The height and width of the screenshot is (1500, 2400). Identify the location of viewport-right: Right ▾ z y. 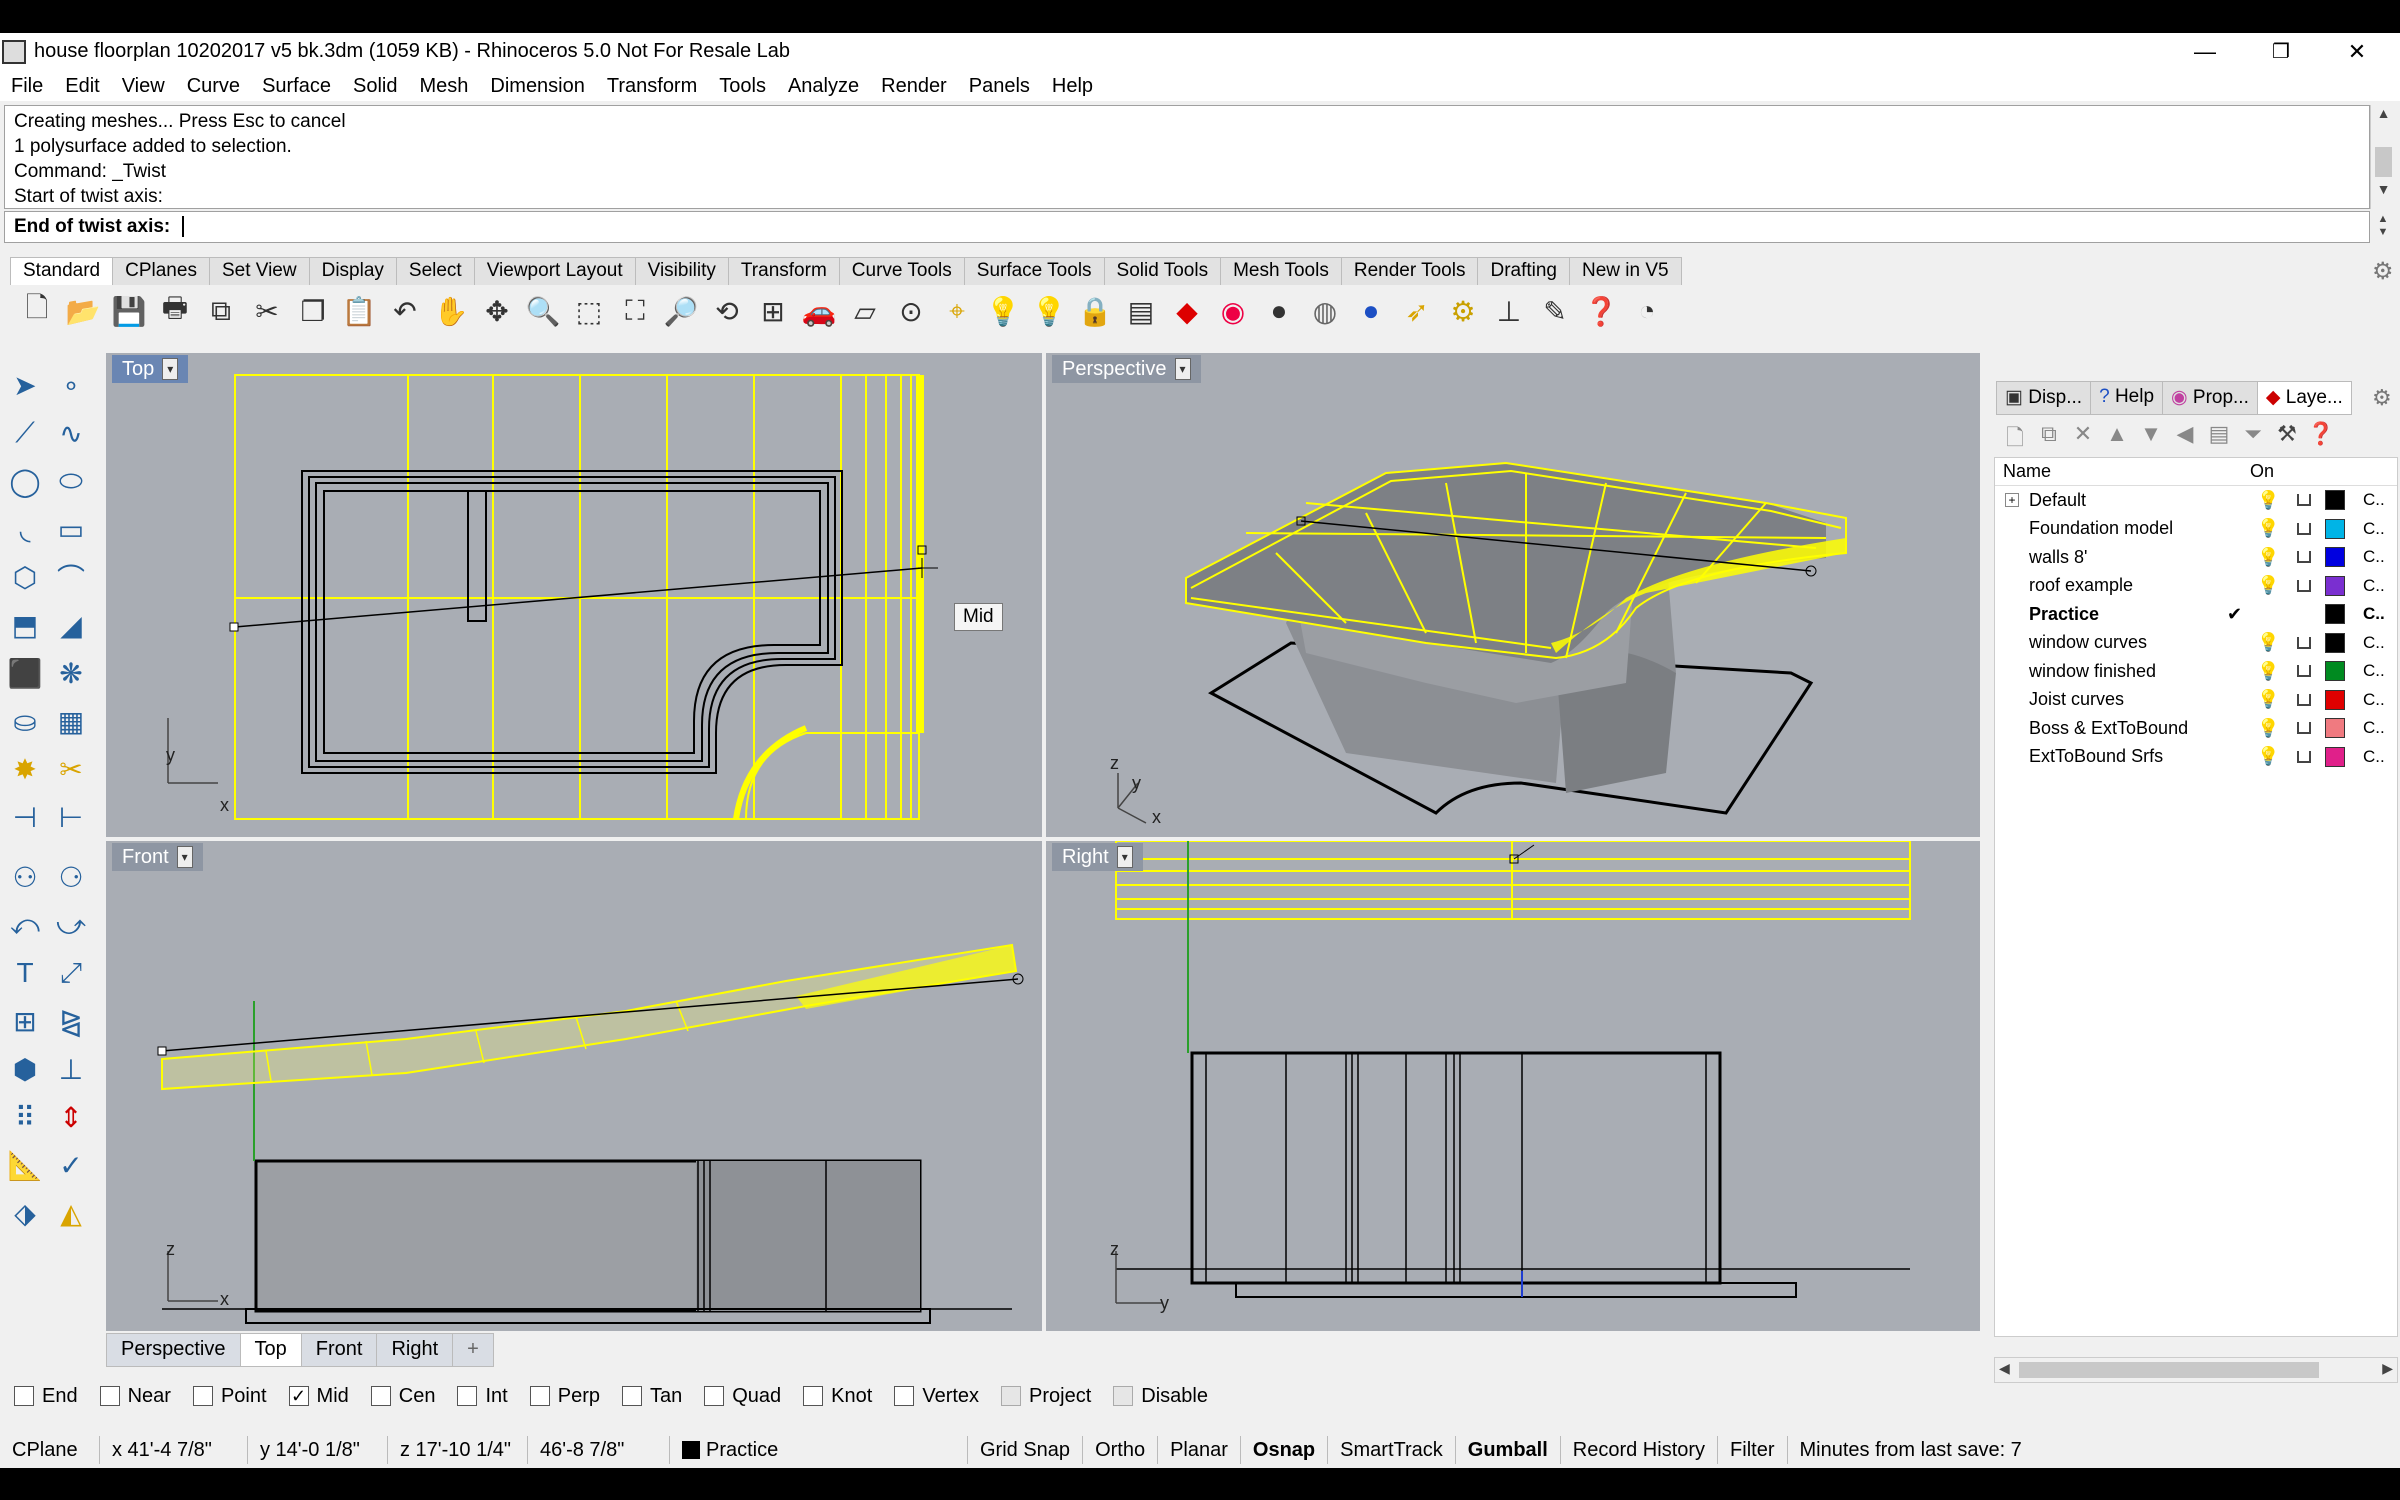
(1513, 1086).